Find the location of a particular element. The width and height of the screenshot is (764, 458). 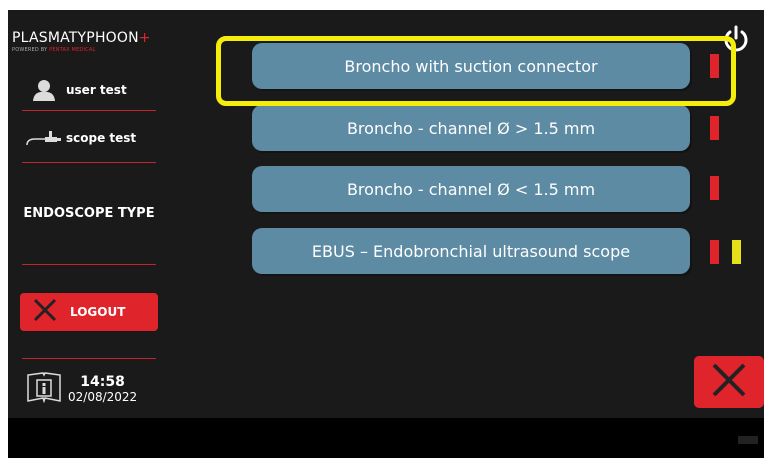

logo-subtitle: POWERED BY PENTAX MEDICAL is located at coordinates (53, 50).